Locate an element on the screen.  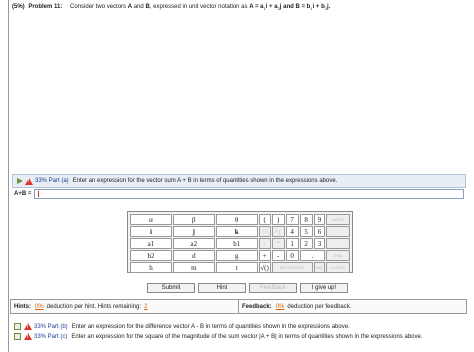
problem-percent: (5%) is located at coordinates (18, 7).